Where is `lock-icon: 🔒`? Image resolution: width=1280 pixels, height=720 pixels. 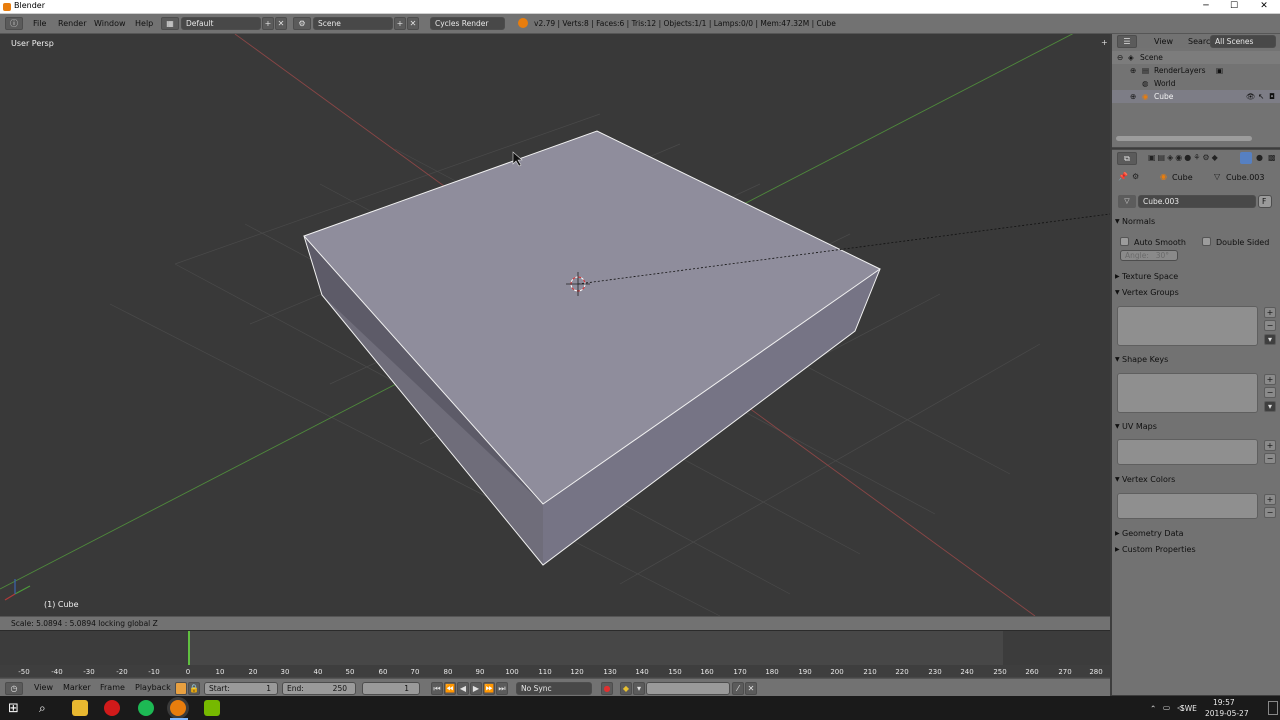 lock-icon: 🔒 is located at coordinates (194, 688).